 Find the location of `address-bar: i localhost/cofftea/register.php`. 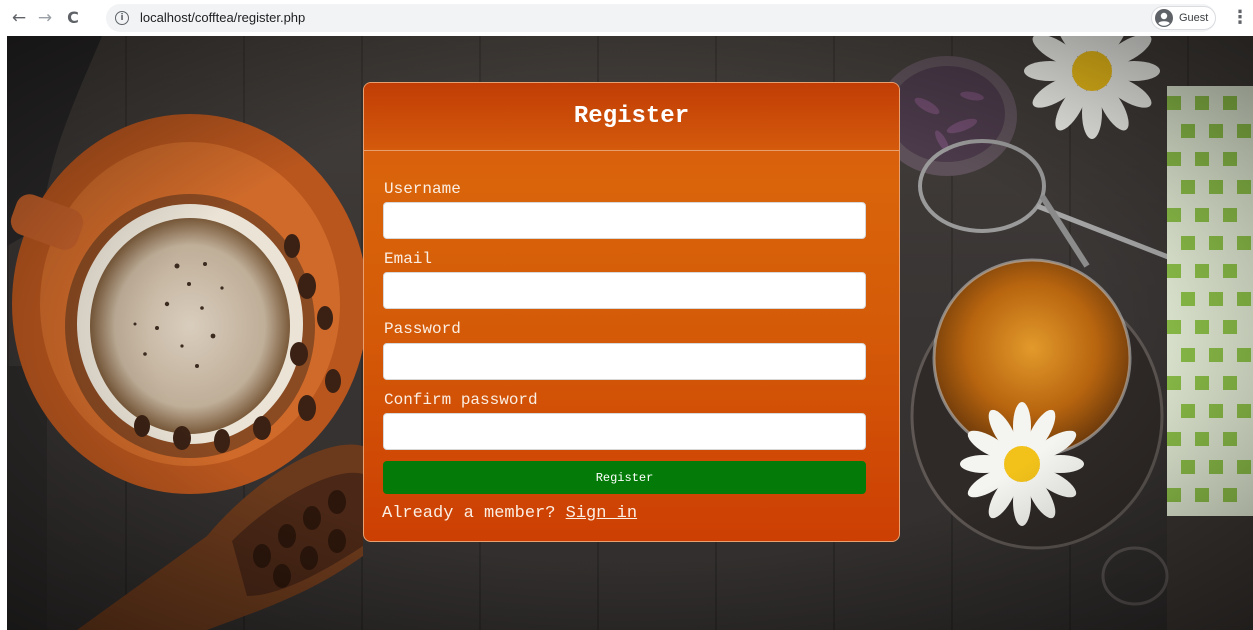

address-bar: i localhost/cofftea/register.php is located at coordinates (661, 18).